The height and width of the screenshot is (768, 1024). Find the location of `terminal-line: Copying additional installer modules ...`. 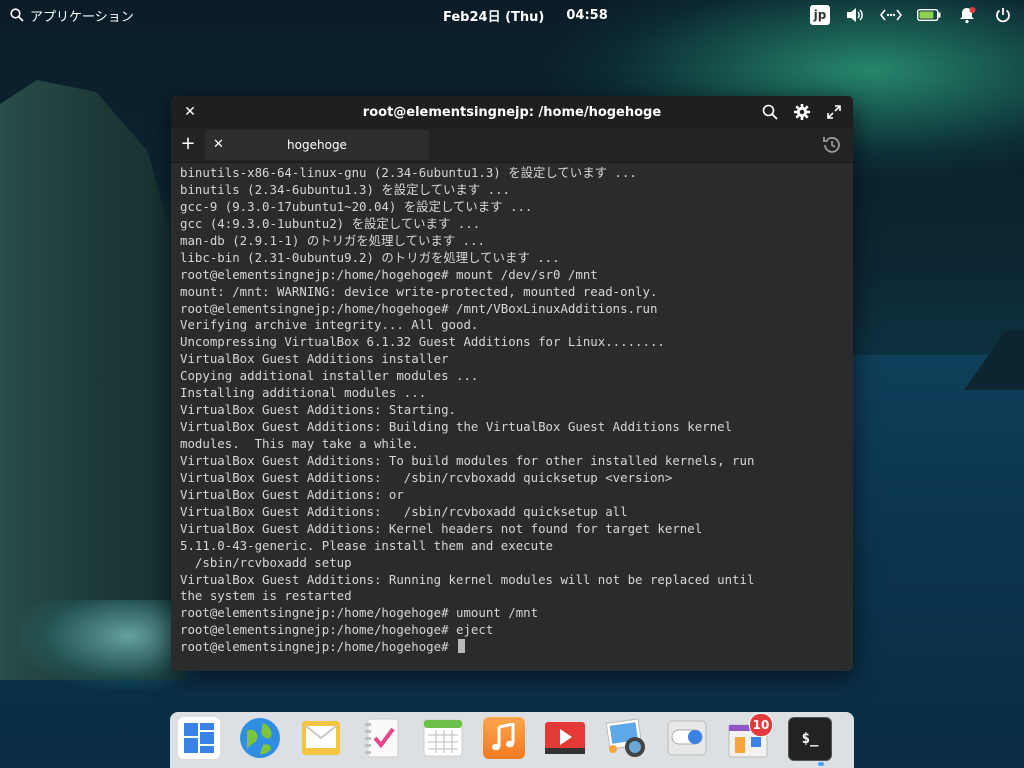

terminal-line: Copying additional installer modules ... is located at coordinates (329, 376).